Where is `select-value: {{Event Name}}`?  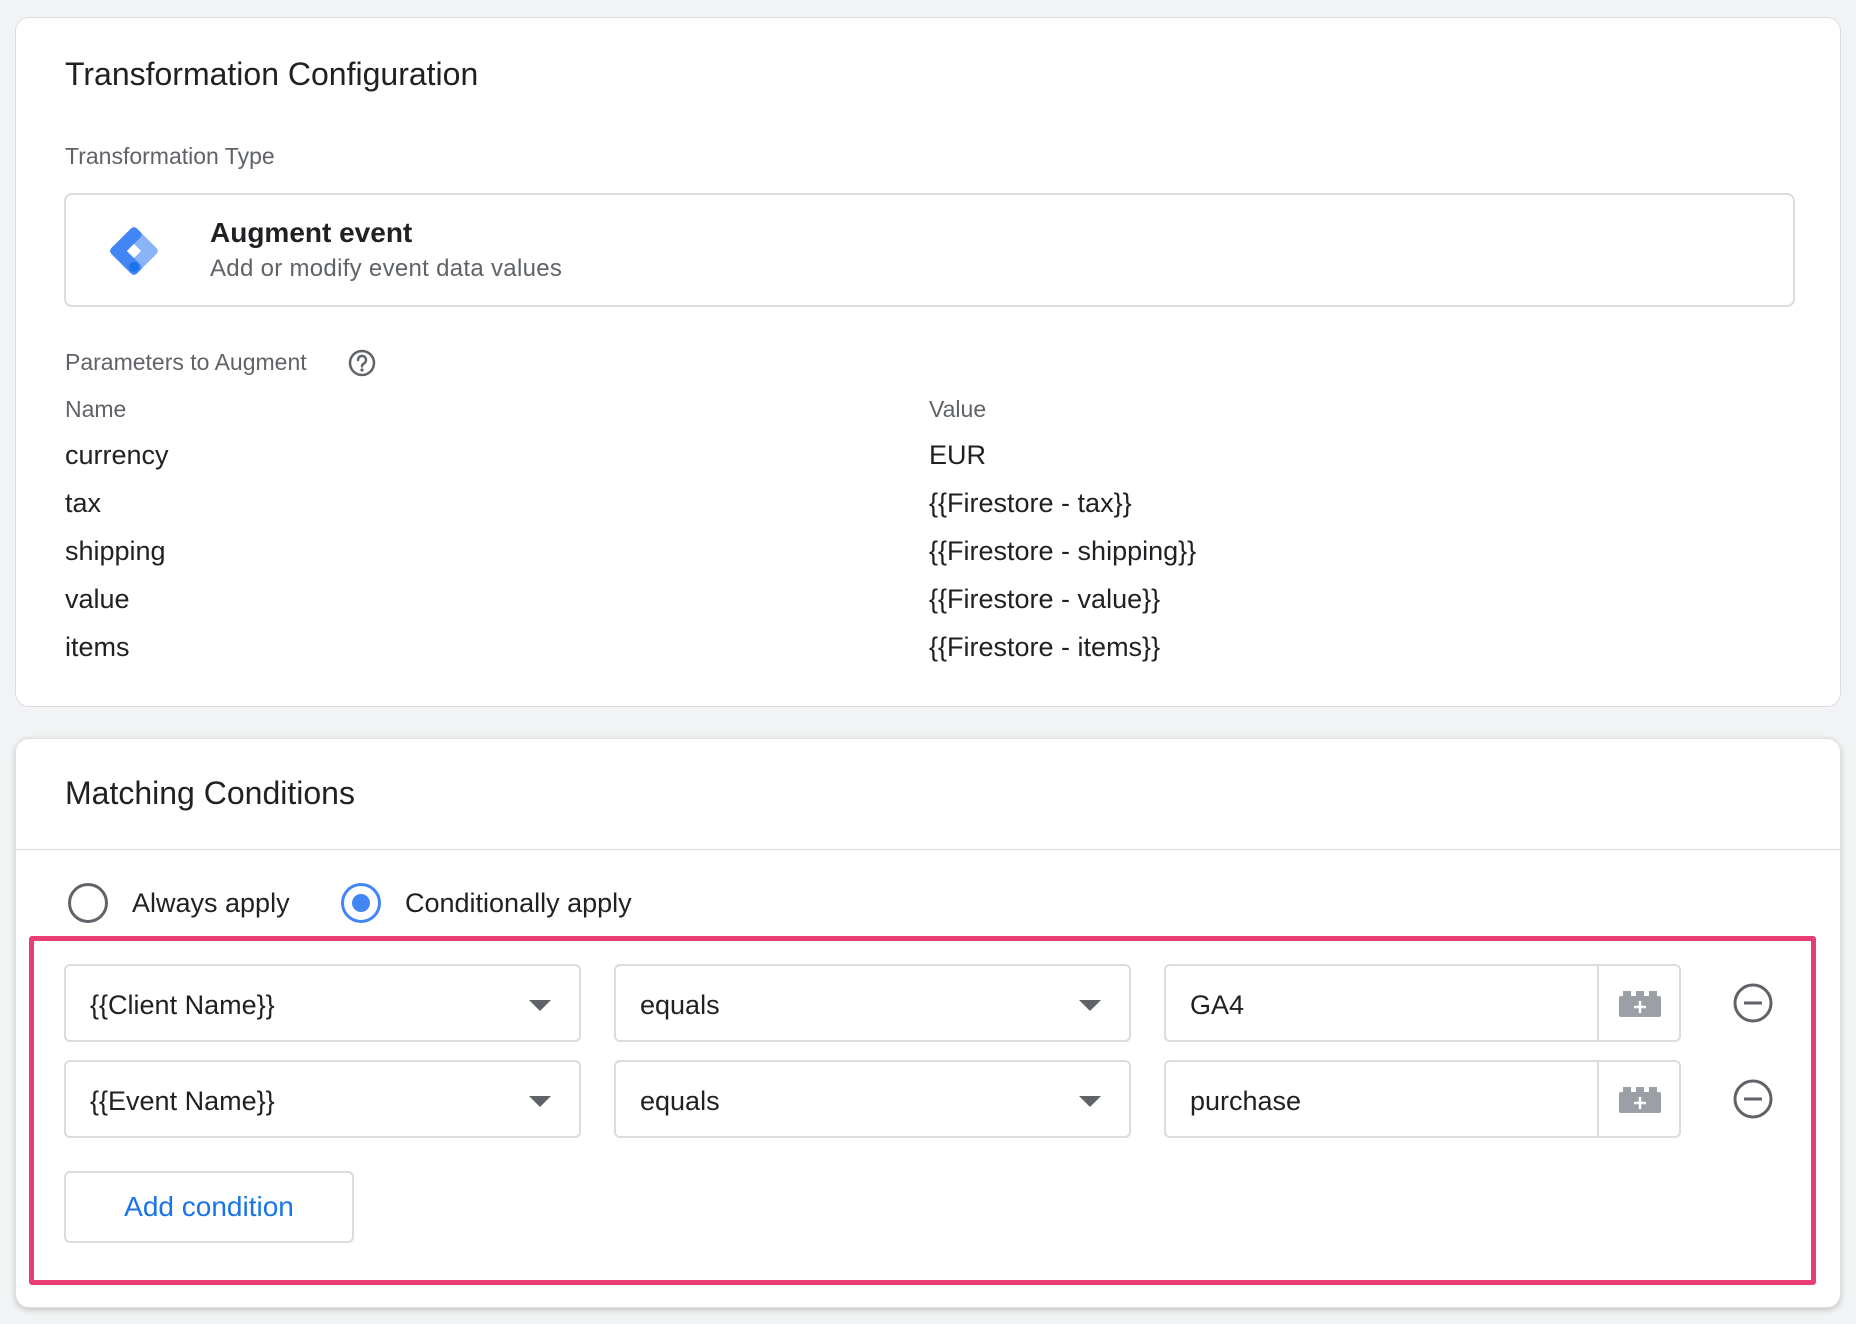
select-value: {{Event Name}} is located at coordinates (182, 1101).